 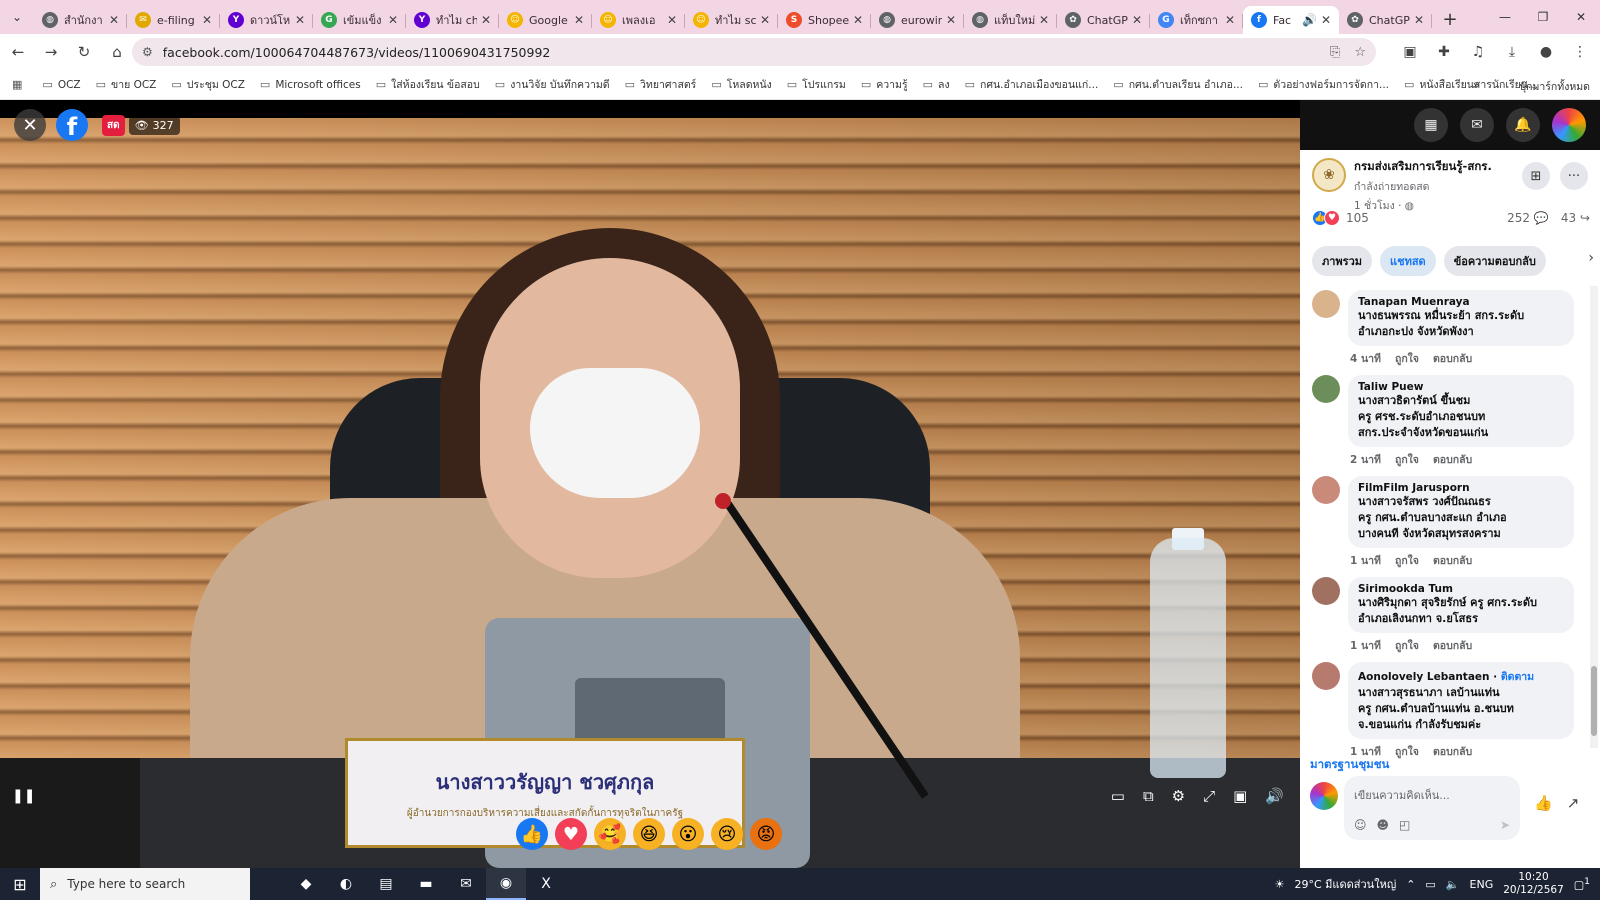 I want to click on bookmark-item: ▭ ขาย OCZ, so click(x=126, y=84).